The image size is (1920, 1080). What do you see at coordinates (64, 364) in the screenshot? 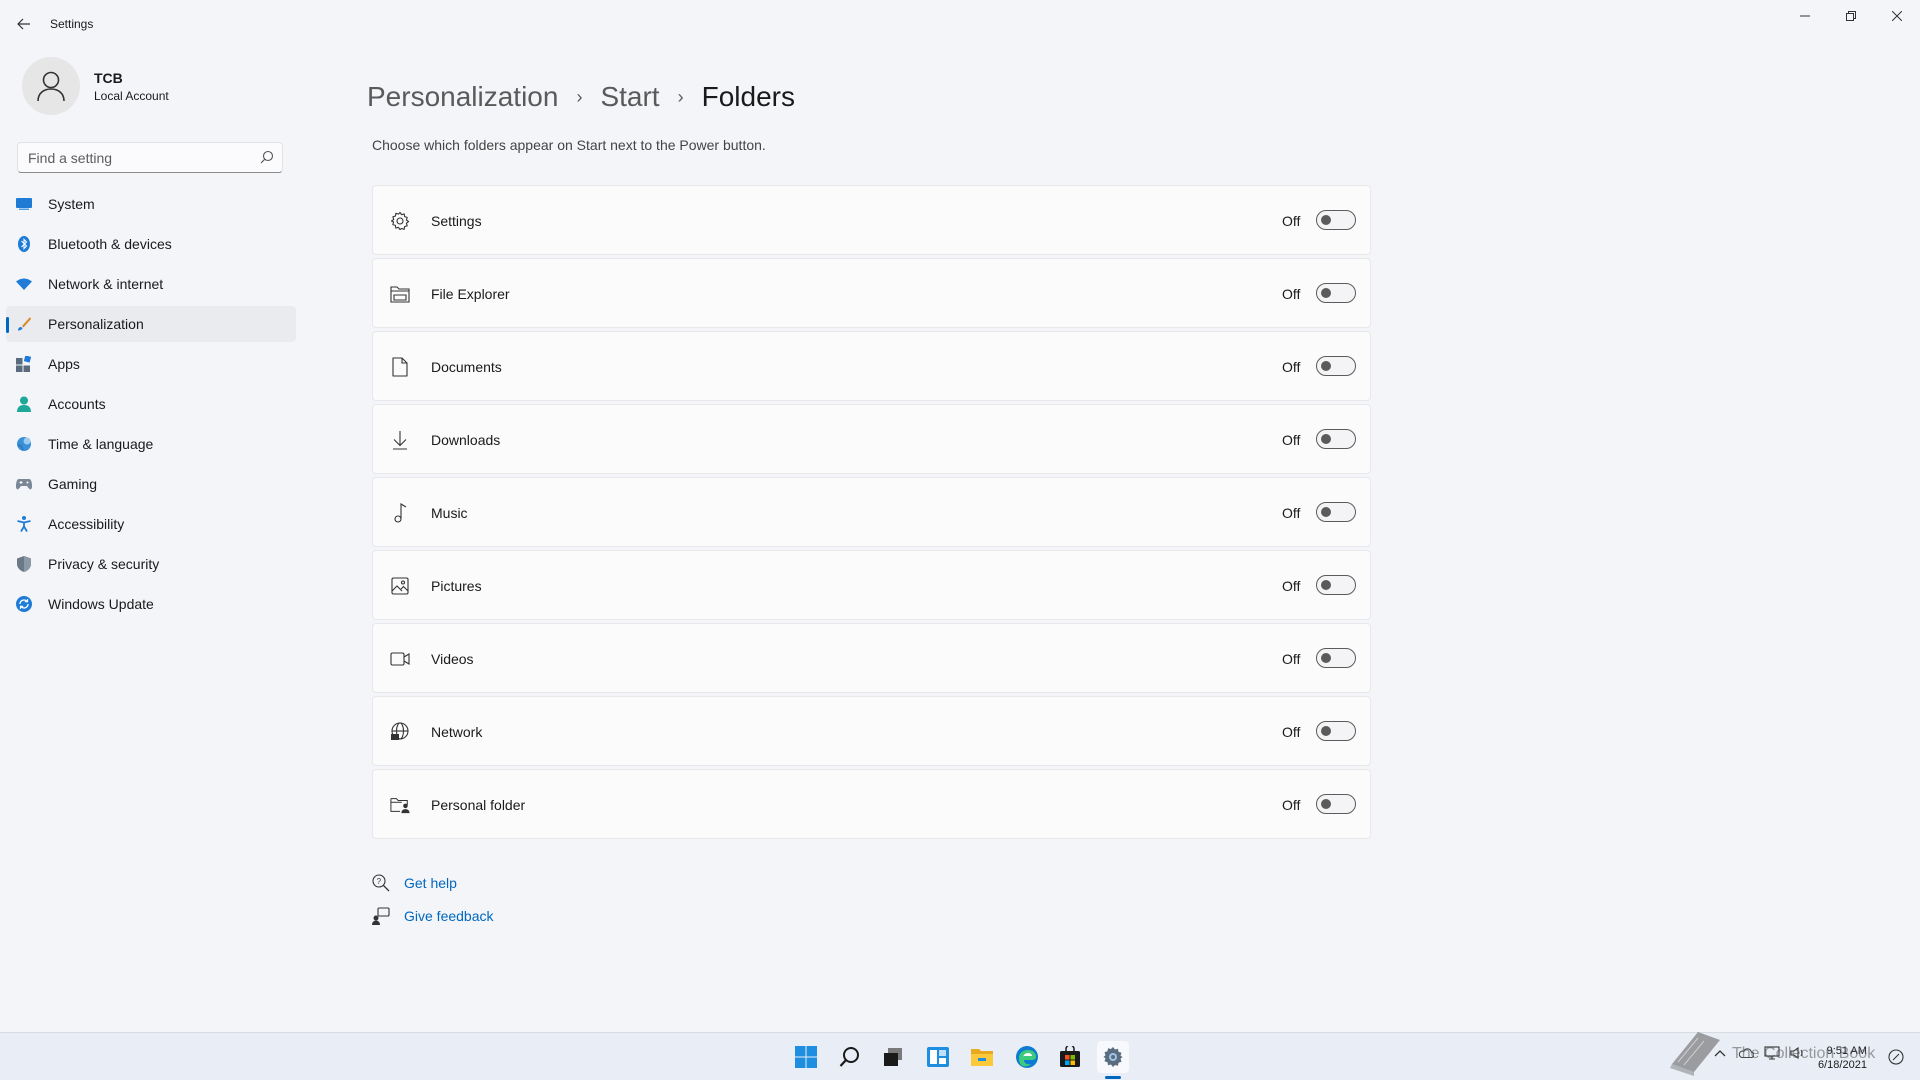
I see `sidebar-item-label: Apps` at bounding box center [64, 364].